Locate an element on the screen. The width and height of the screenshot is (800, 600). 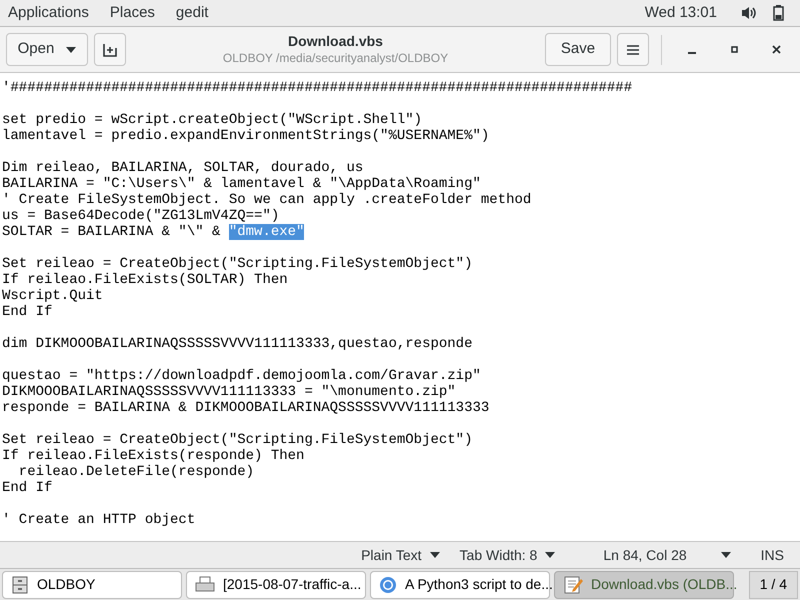
code-line: reileao.DeleteFile(responde) is located at coordinates (136, 472).